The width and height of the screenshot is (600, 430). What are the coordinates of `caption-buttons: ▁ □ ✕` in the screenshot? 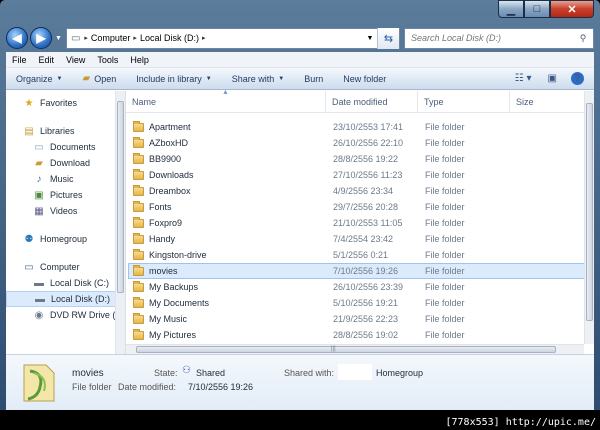 It's located at (546, 9).